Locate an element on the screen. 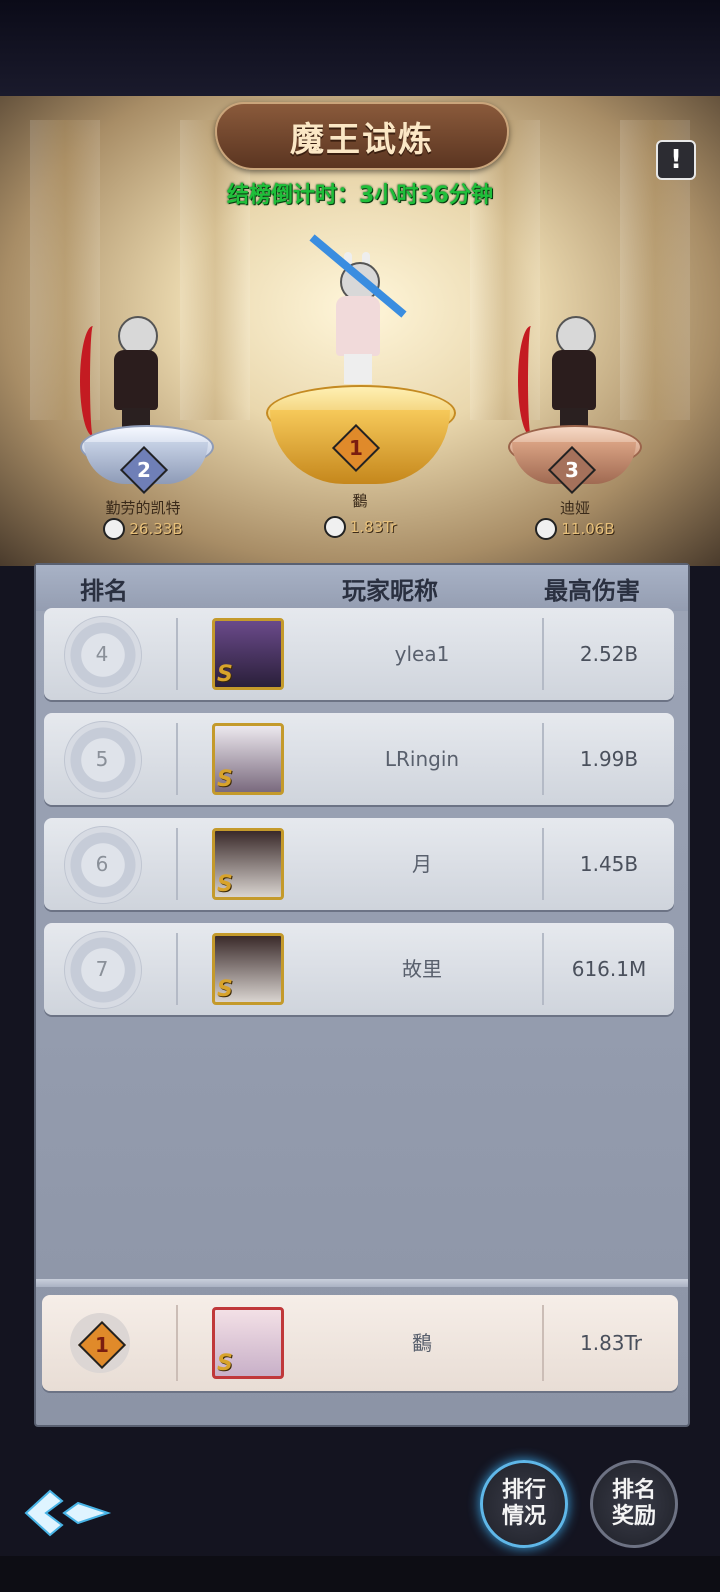 The height and width of the screenshot is (1592, 720). max-damage: 1.45B is located at coordinates (609, 864).